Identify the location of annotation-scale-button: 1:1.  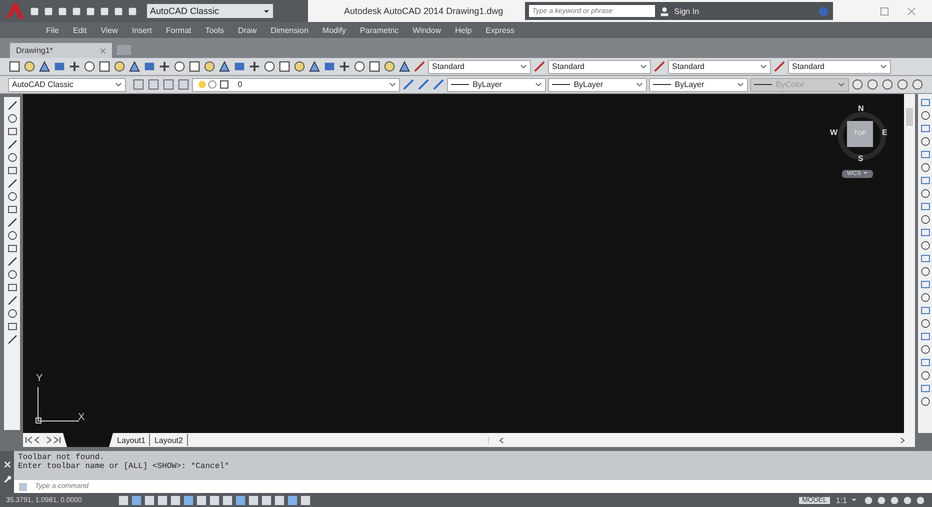
(841, 500).